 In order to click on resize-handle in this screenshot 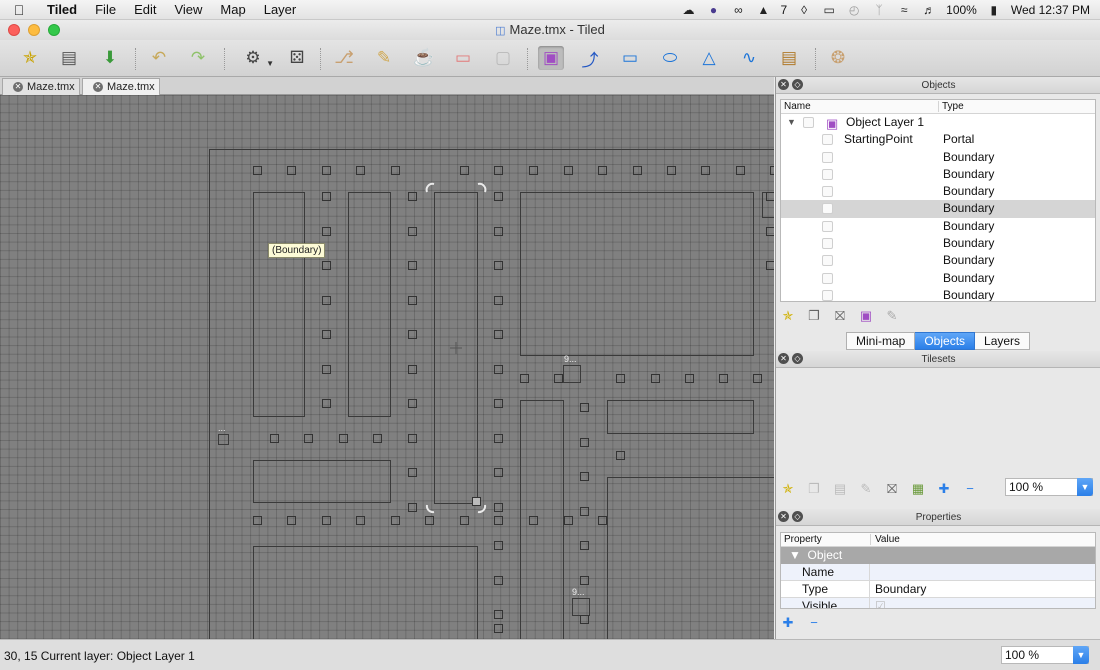, I will do `click(476, 501)`.